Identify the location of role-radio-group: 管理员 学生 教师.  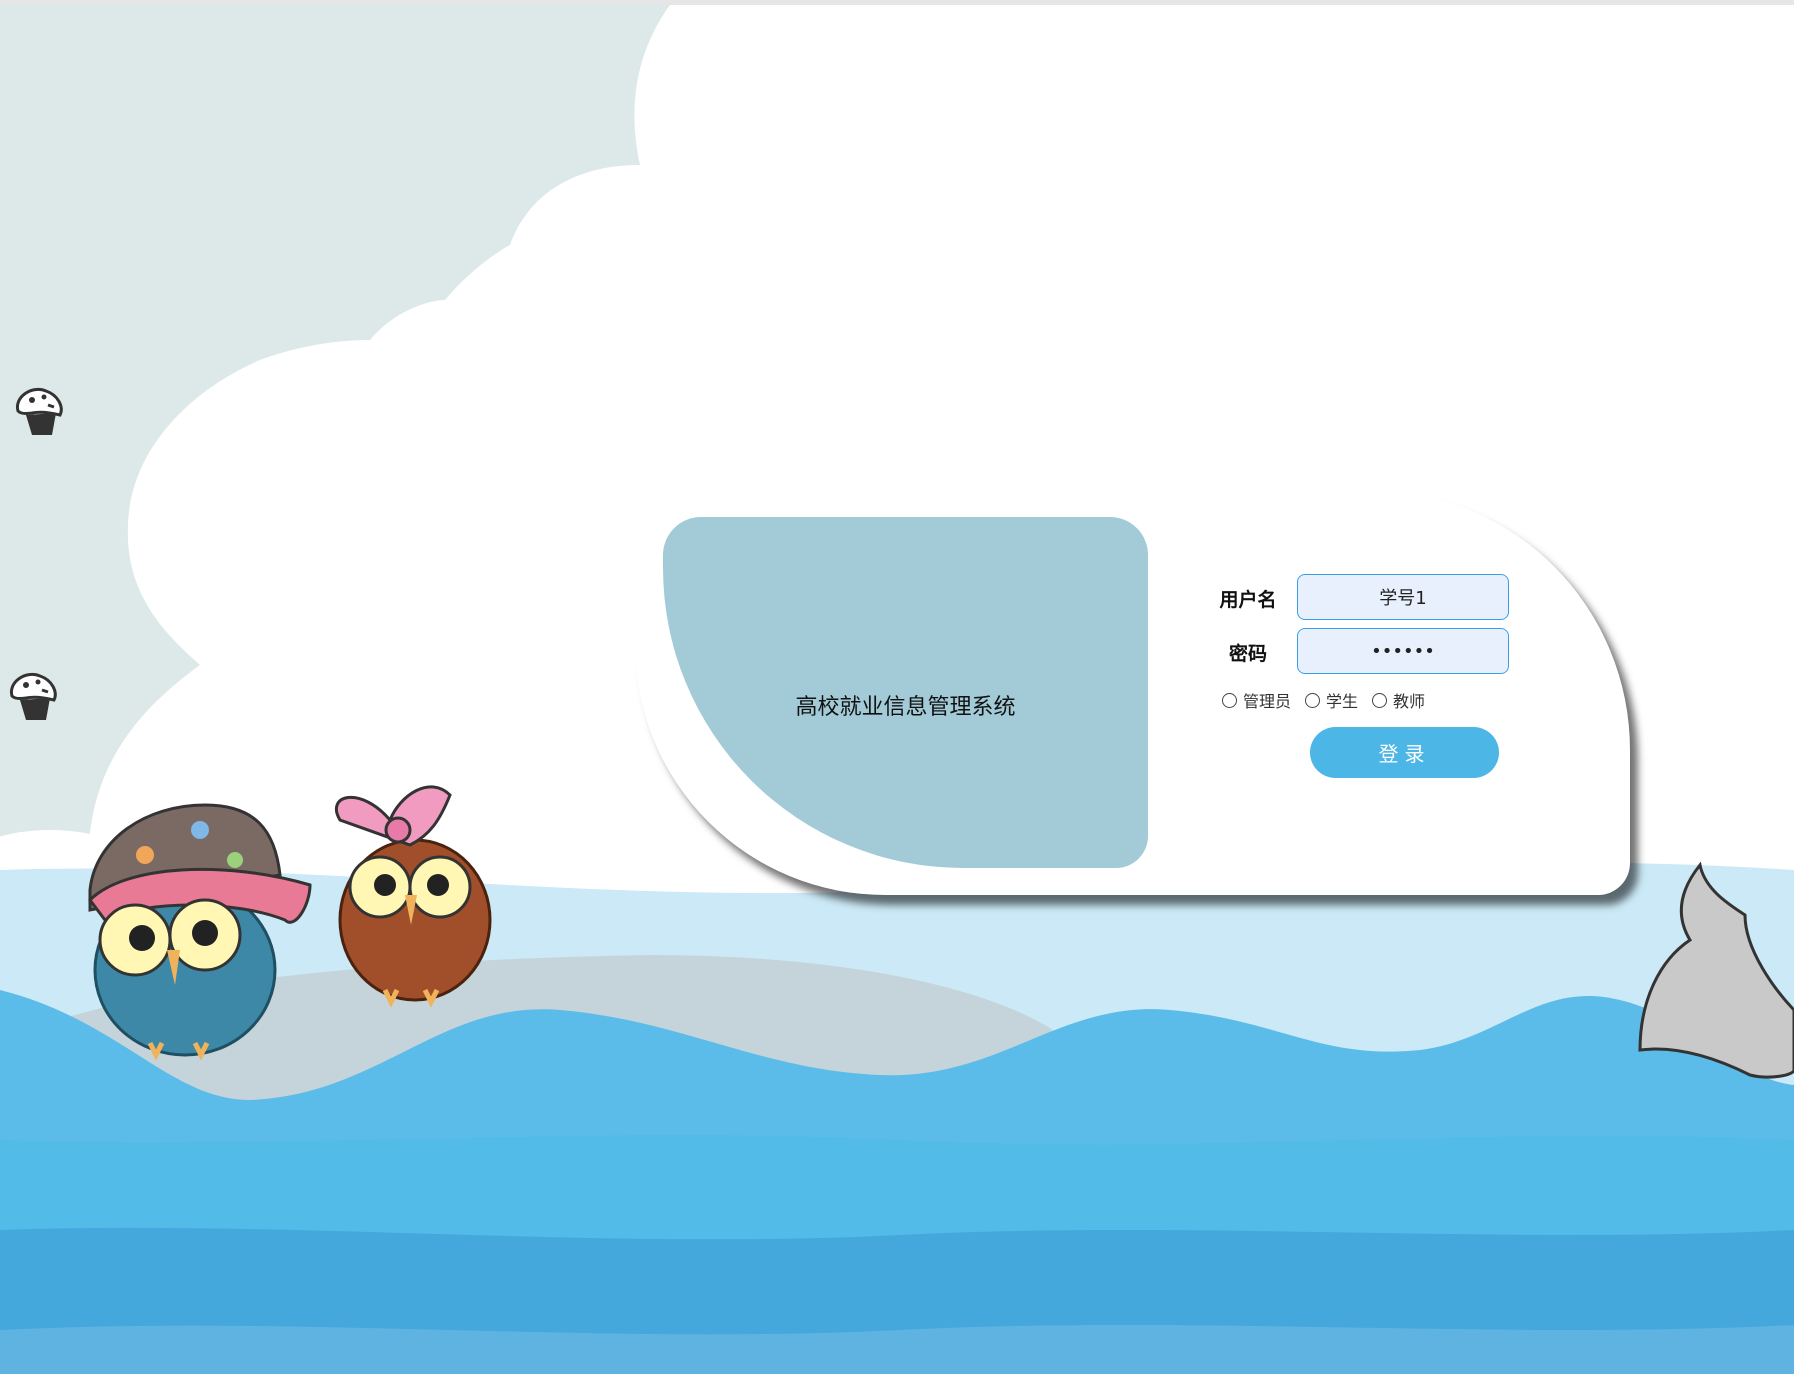
(1323, 700).